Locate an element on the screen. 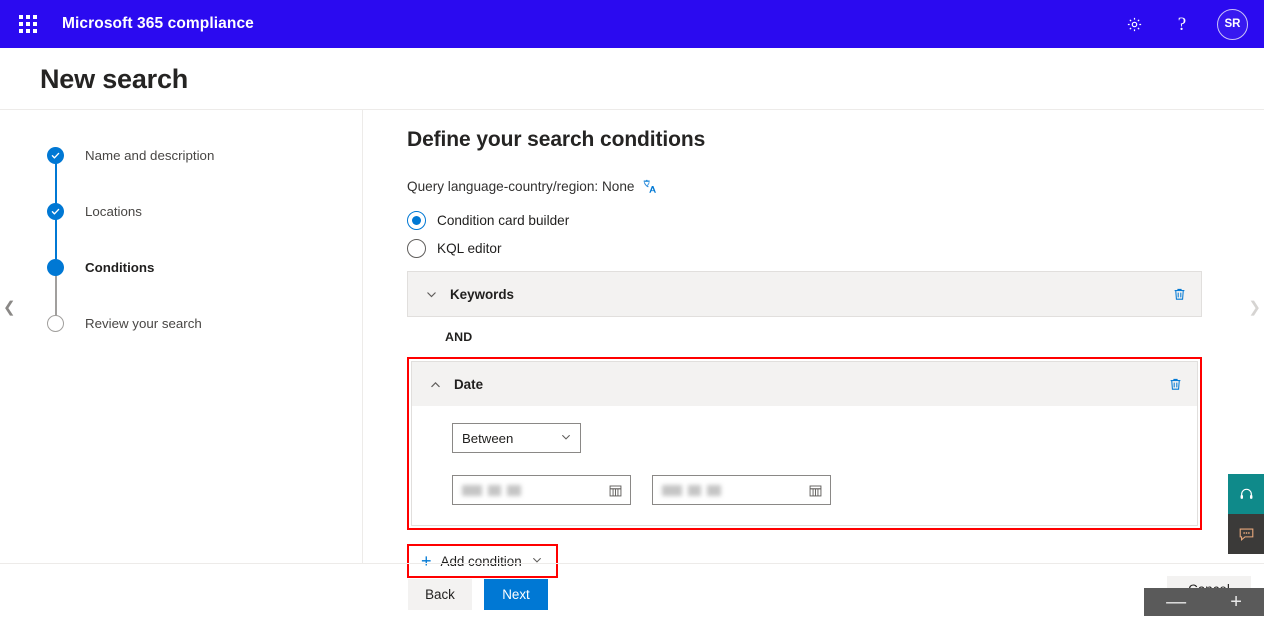 The image size is (1264, 625). date-end-input is located at coordinates (741, 490).